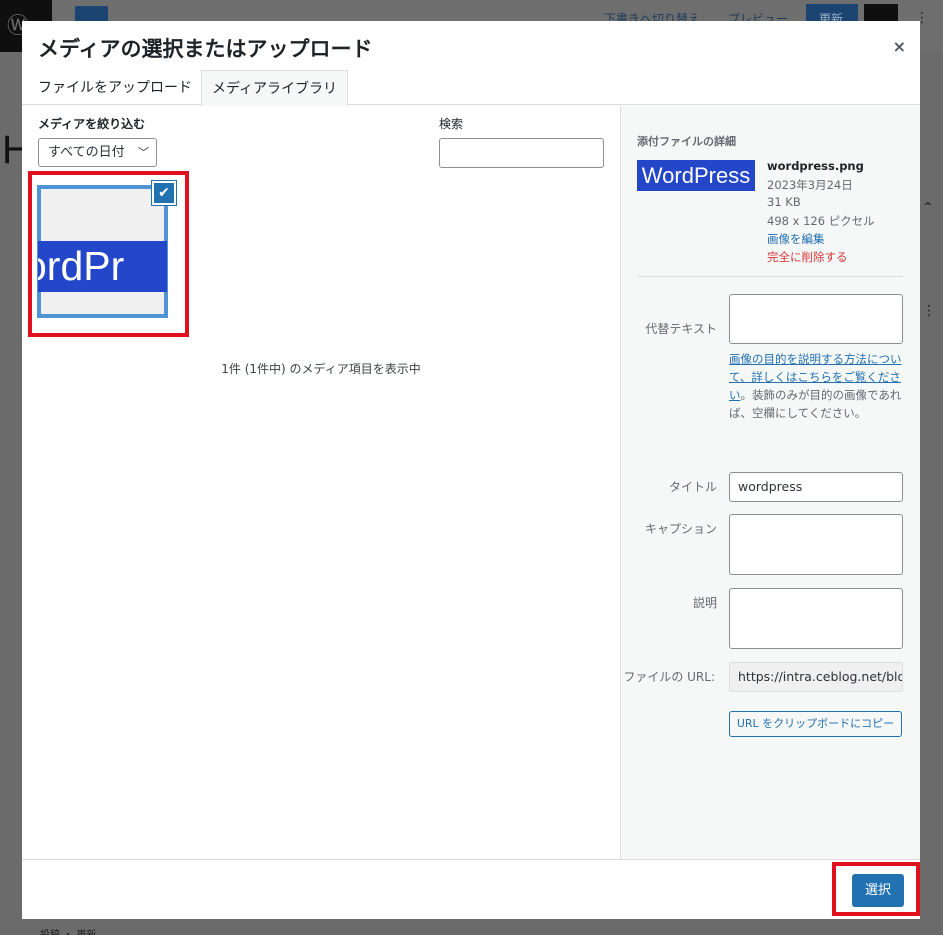 This screenshot has height=935, width=943. What do you see at coordinates (143, 152) in the screenshot?
I see `chevron-down-icon: ﹀` at bounding box center [143, 152].